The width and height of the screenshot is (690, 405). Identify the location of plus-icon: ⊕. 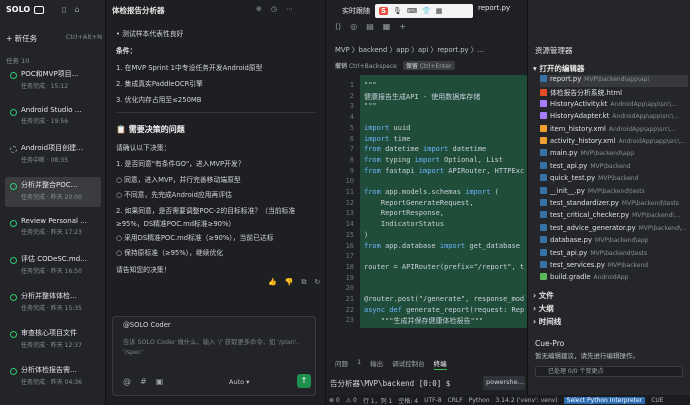
(259, 9).